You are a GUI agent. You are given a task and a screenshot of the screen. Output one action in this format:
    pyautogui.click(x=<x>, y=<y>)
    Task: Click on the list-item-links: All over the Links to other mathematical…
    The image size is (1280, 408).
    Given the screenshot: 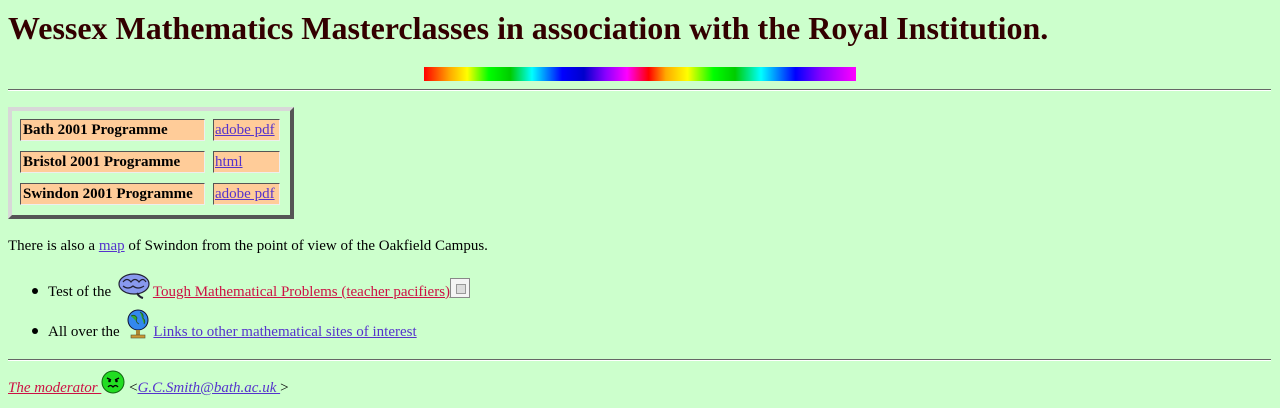 What is the action you would take?
    pyautogui.click(x=224, y=324)
    